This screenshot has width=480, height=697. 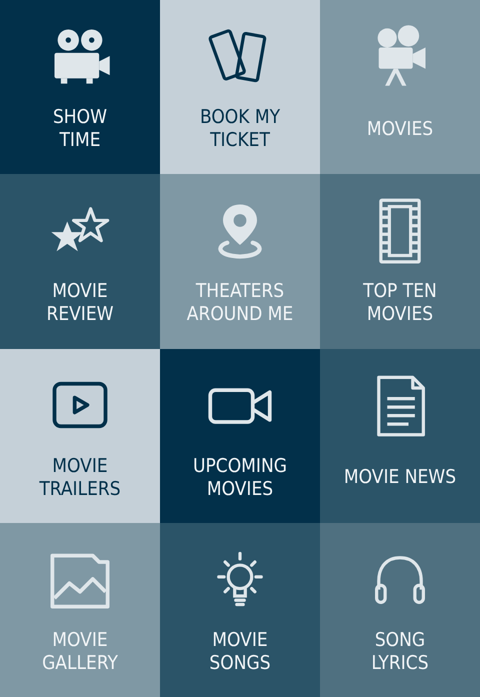 I want to click on tile-label: SHOW TIME, so click(x=80, y=129).